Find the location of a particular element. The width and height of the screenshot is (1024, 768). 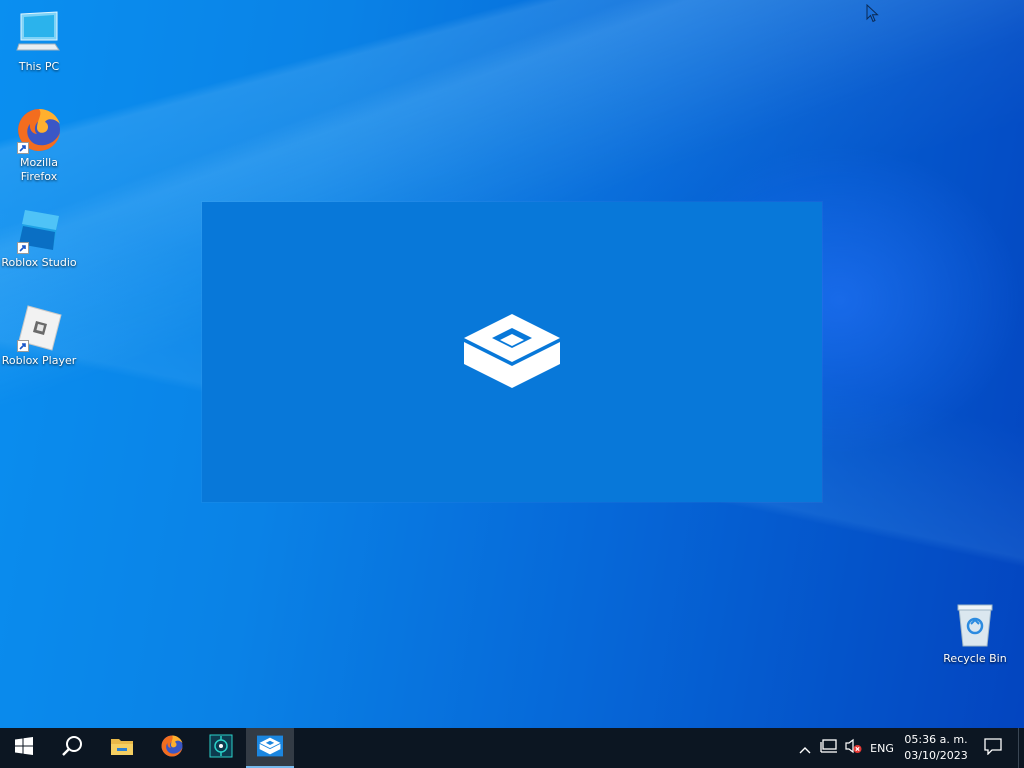

desktop-icon-label: Roblox Player is located at coordinates (39, 360).